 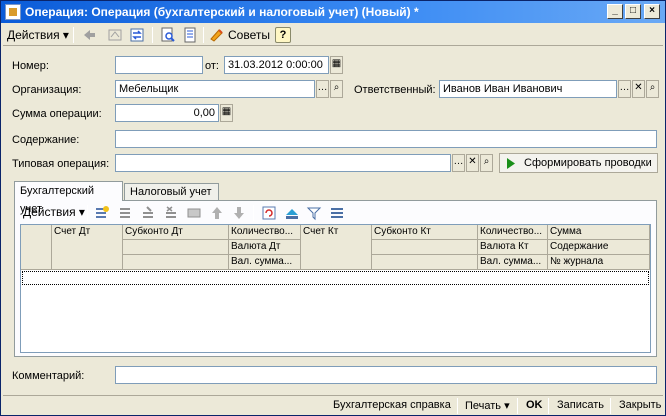 I want to click on generate-entries-button: Сформировать проводки, so click(x=578, y=163).